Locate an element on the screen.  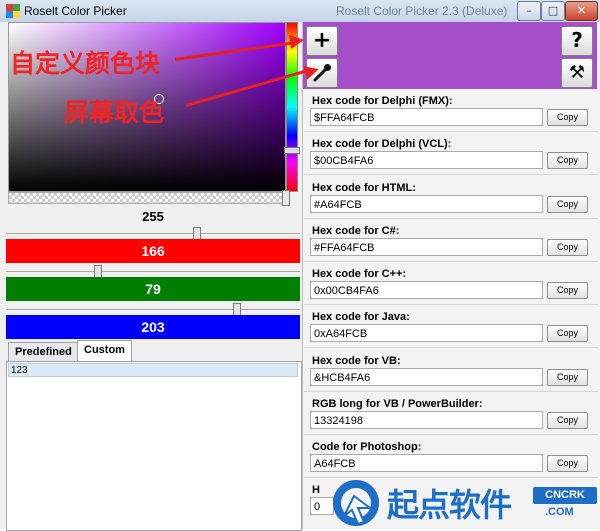
annotation-custom-color-block: 自定义颜色块 is located at coordinates (85, 63).